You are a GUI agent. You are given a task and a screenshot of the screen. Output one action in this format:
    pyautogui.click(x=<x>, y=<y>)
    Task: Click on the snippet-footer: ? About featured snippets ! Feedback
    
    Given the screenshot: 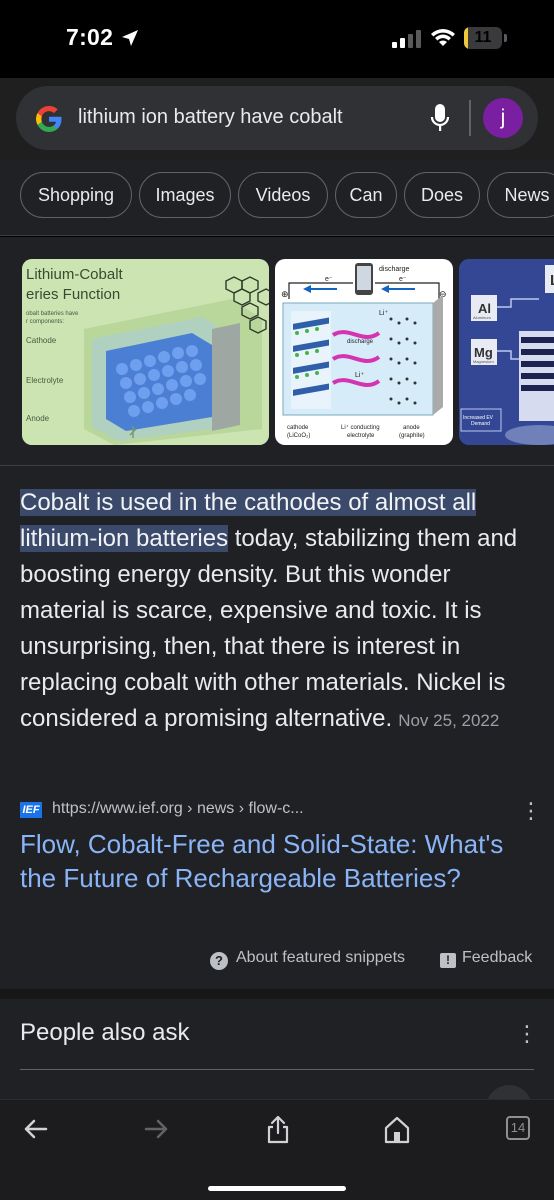 What is the action you would take?
    pyautogui.click(x=277, y=958)
    